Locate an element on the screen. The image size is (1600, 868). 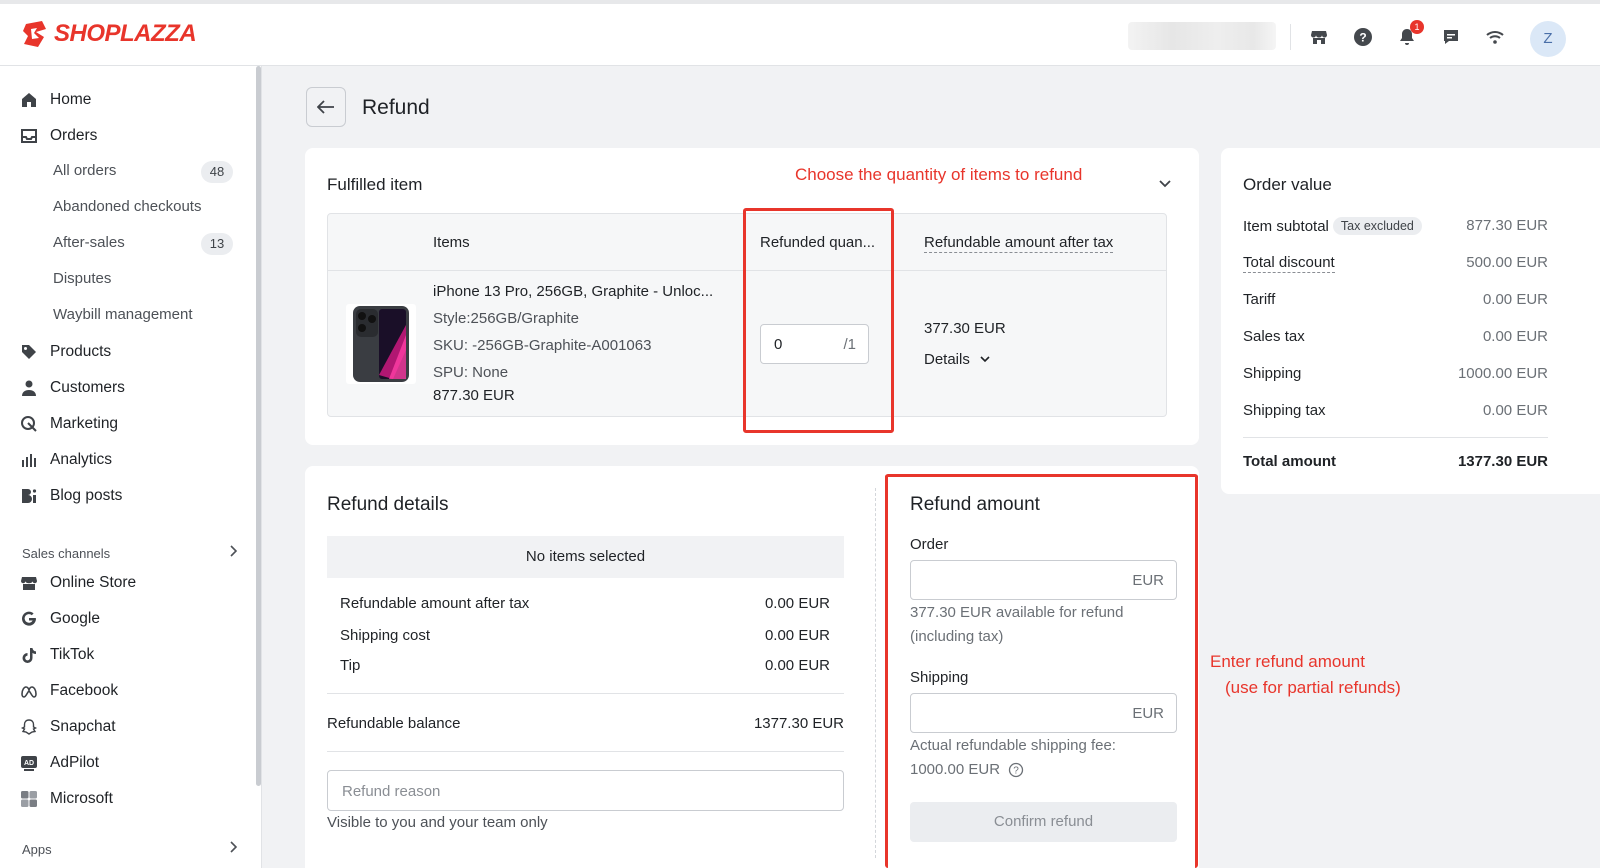
help-icon: ? is located at coordinates (1363, 37).